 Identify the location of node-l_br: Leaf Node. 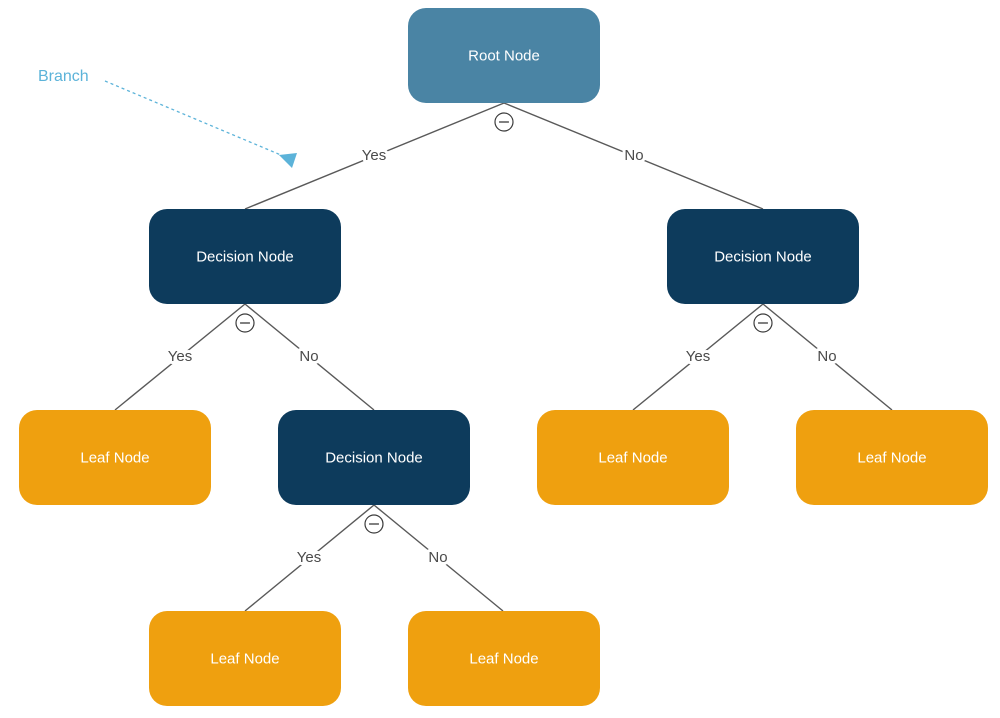
(504, 658).